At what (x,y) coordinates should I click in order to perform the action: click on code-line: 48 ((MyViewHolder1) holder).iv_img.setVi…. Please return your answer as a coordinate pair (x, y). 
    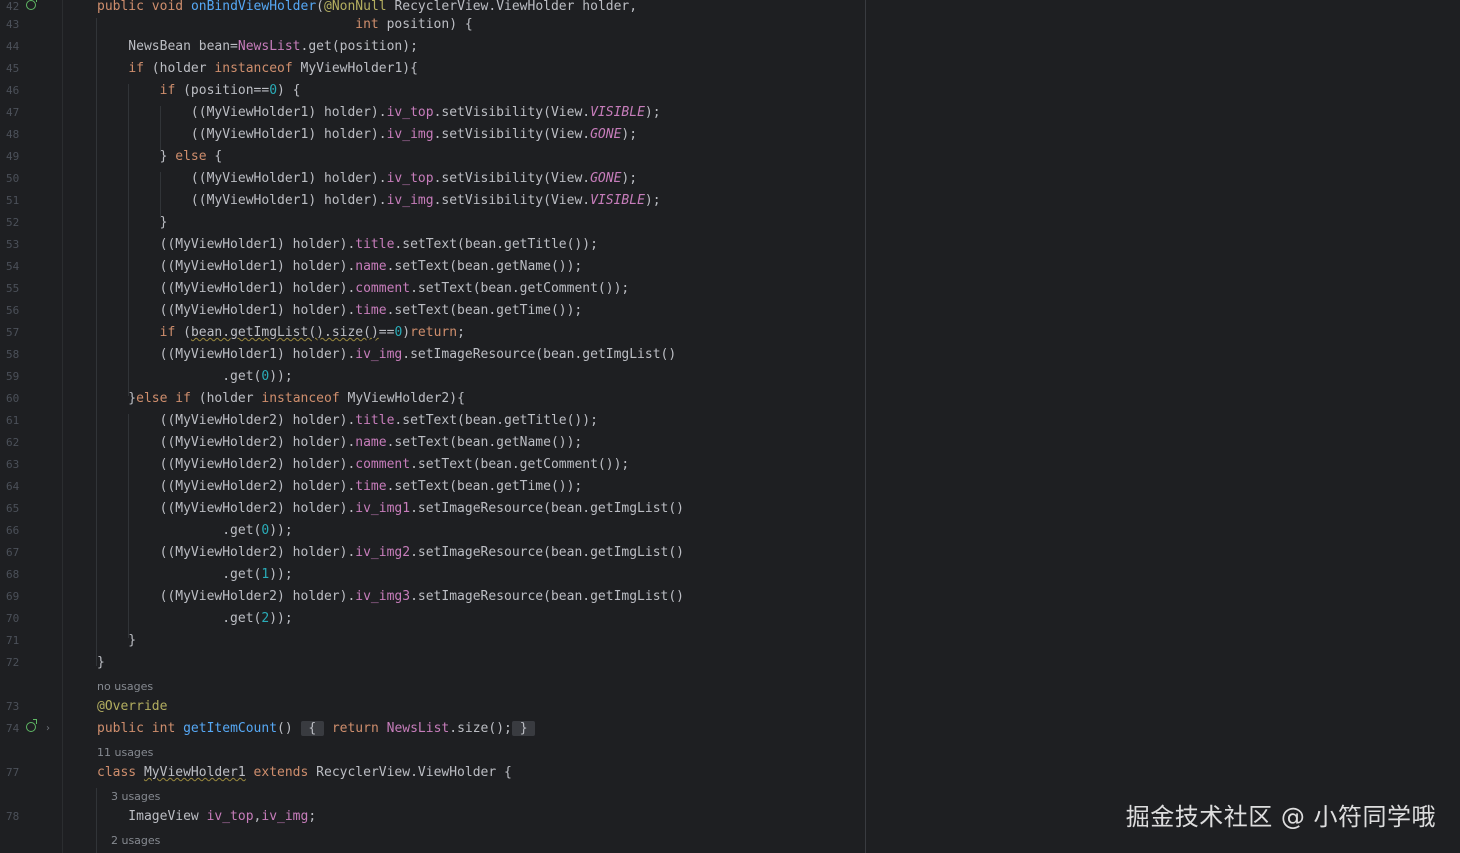
    Looking at the image, I should click on (730, 135).